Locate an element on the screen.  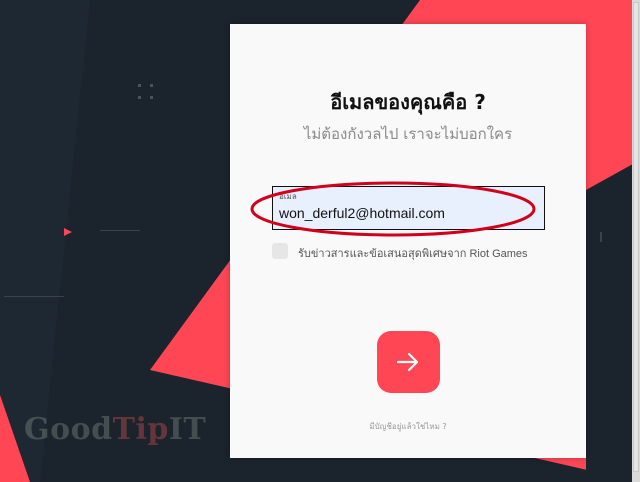
page-subtitle: ไม่ต้องกังวลไป เราจะไม่บอกใคร is located at coordinates (408, 134).